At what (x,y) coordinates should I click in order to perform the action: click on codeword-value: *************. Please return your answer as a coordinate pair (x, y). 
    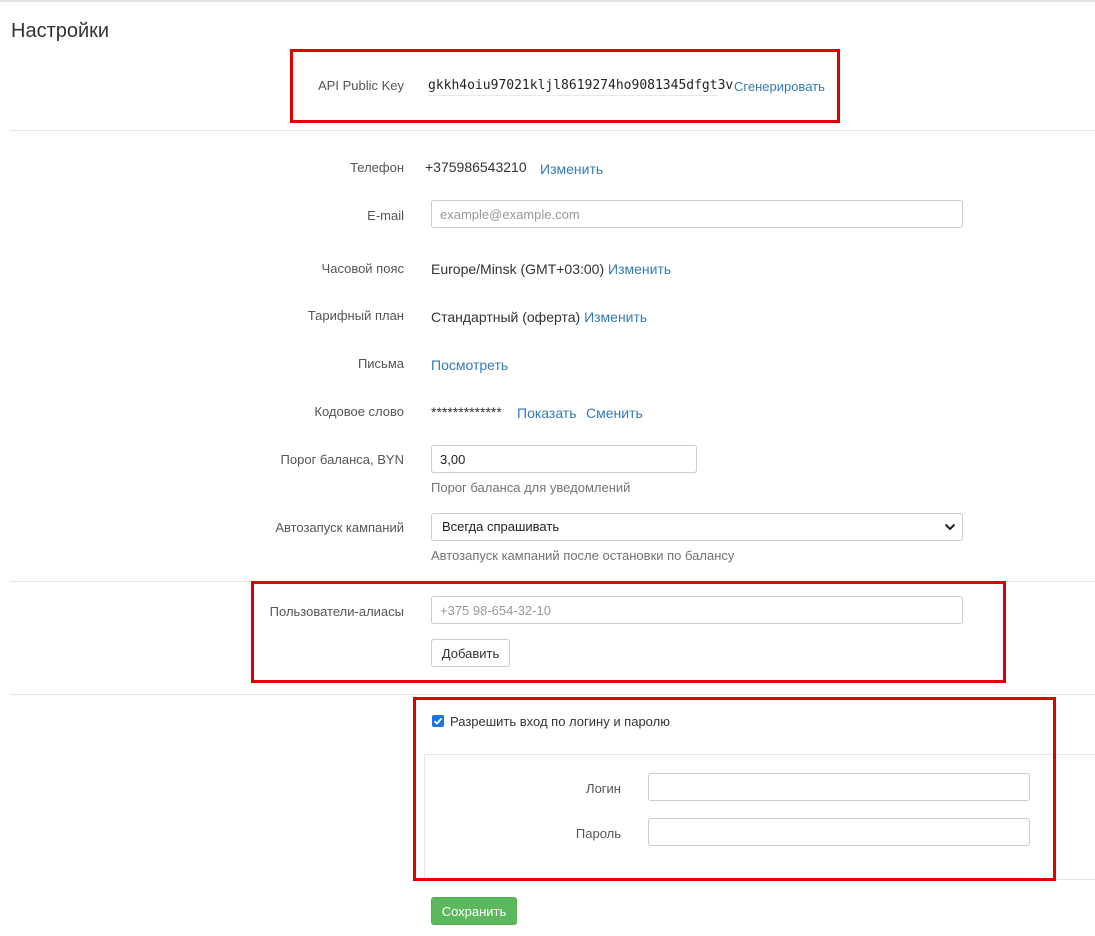
    Looking at the image, I should click on (466, 412).